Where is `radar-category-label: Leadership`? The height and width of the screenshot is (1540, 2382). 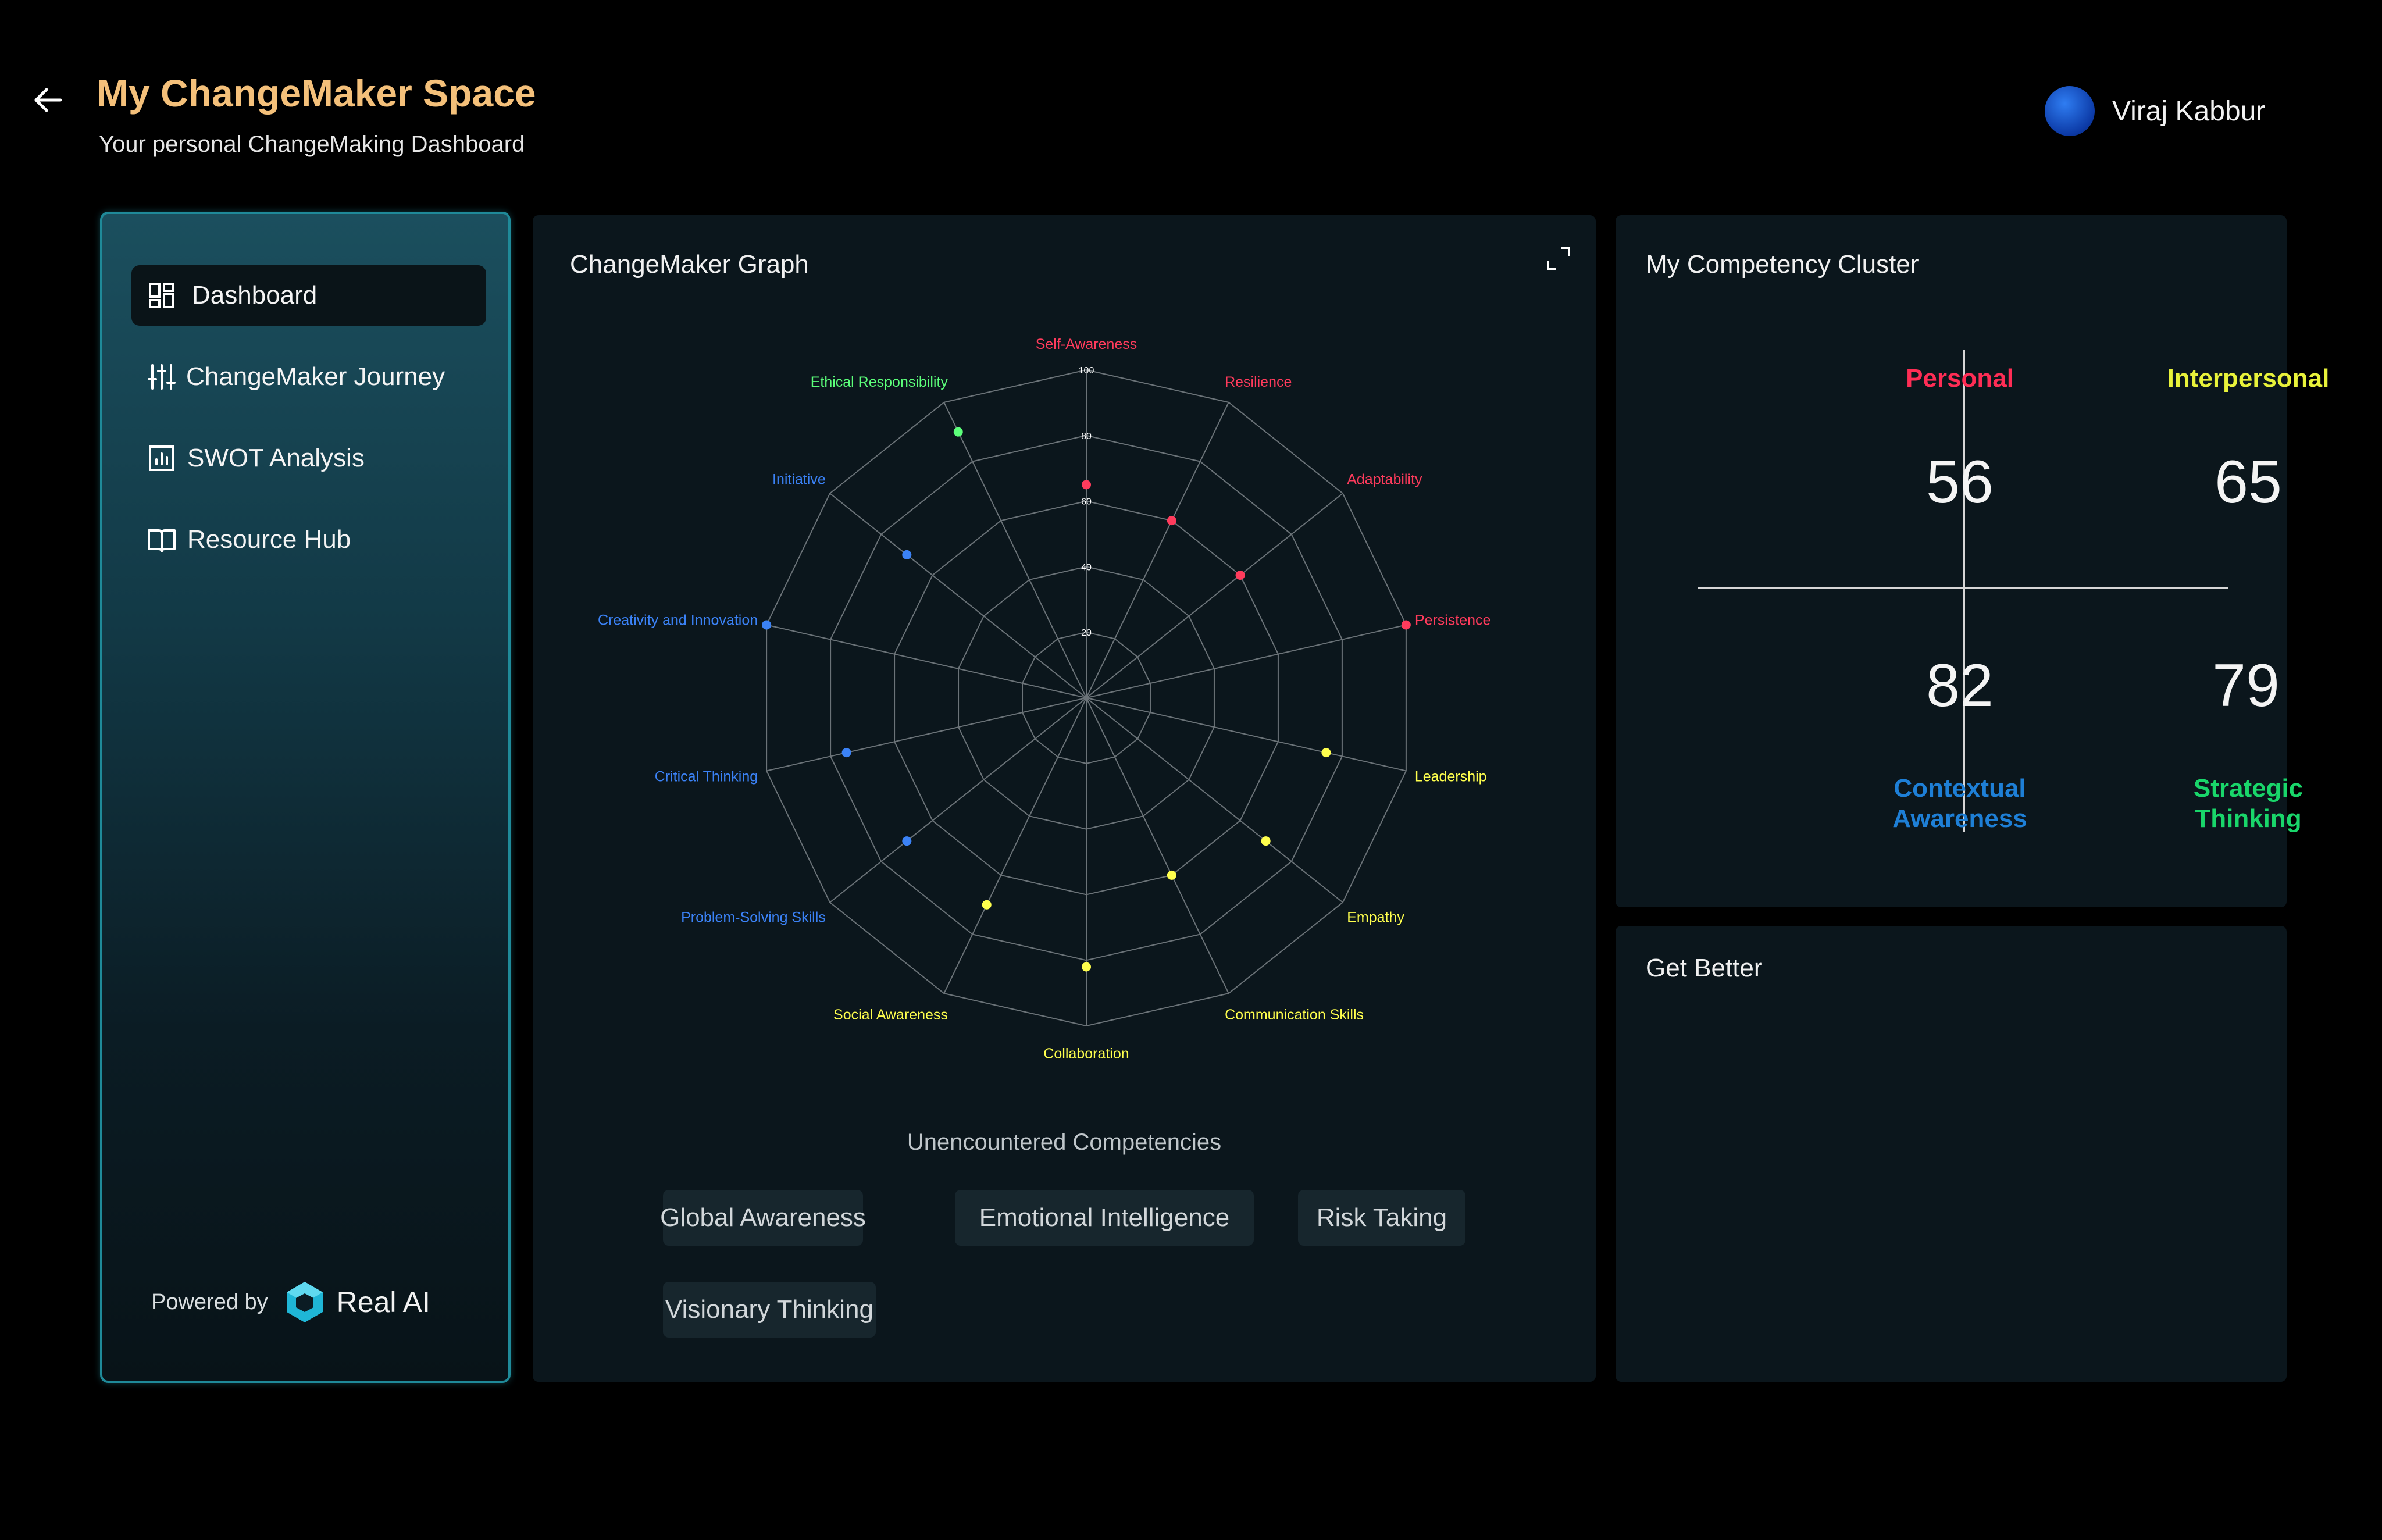 radar-category-label: Leadership is located at coordinates (1451, 776).